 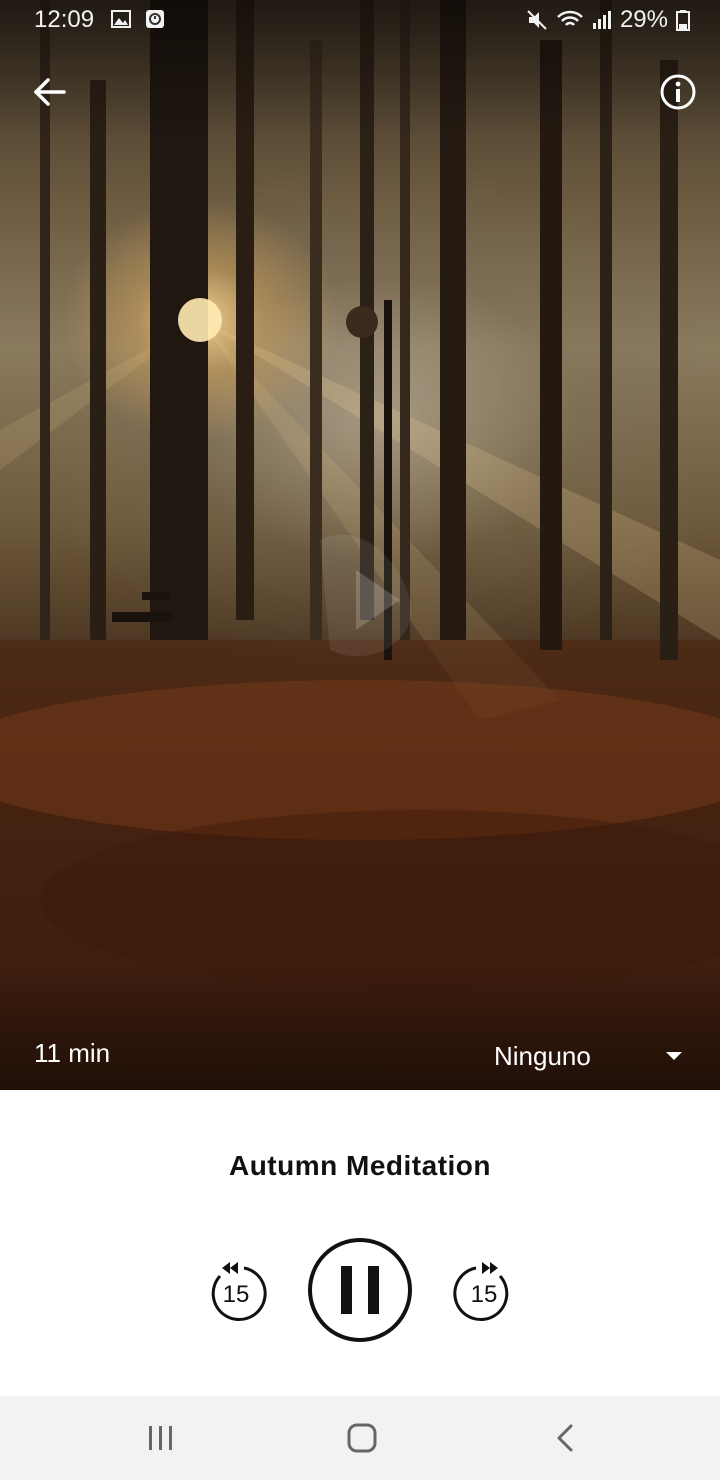 I want to click on info-icon, so click(x=678, y=92).